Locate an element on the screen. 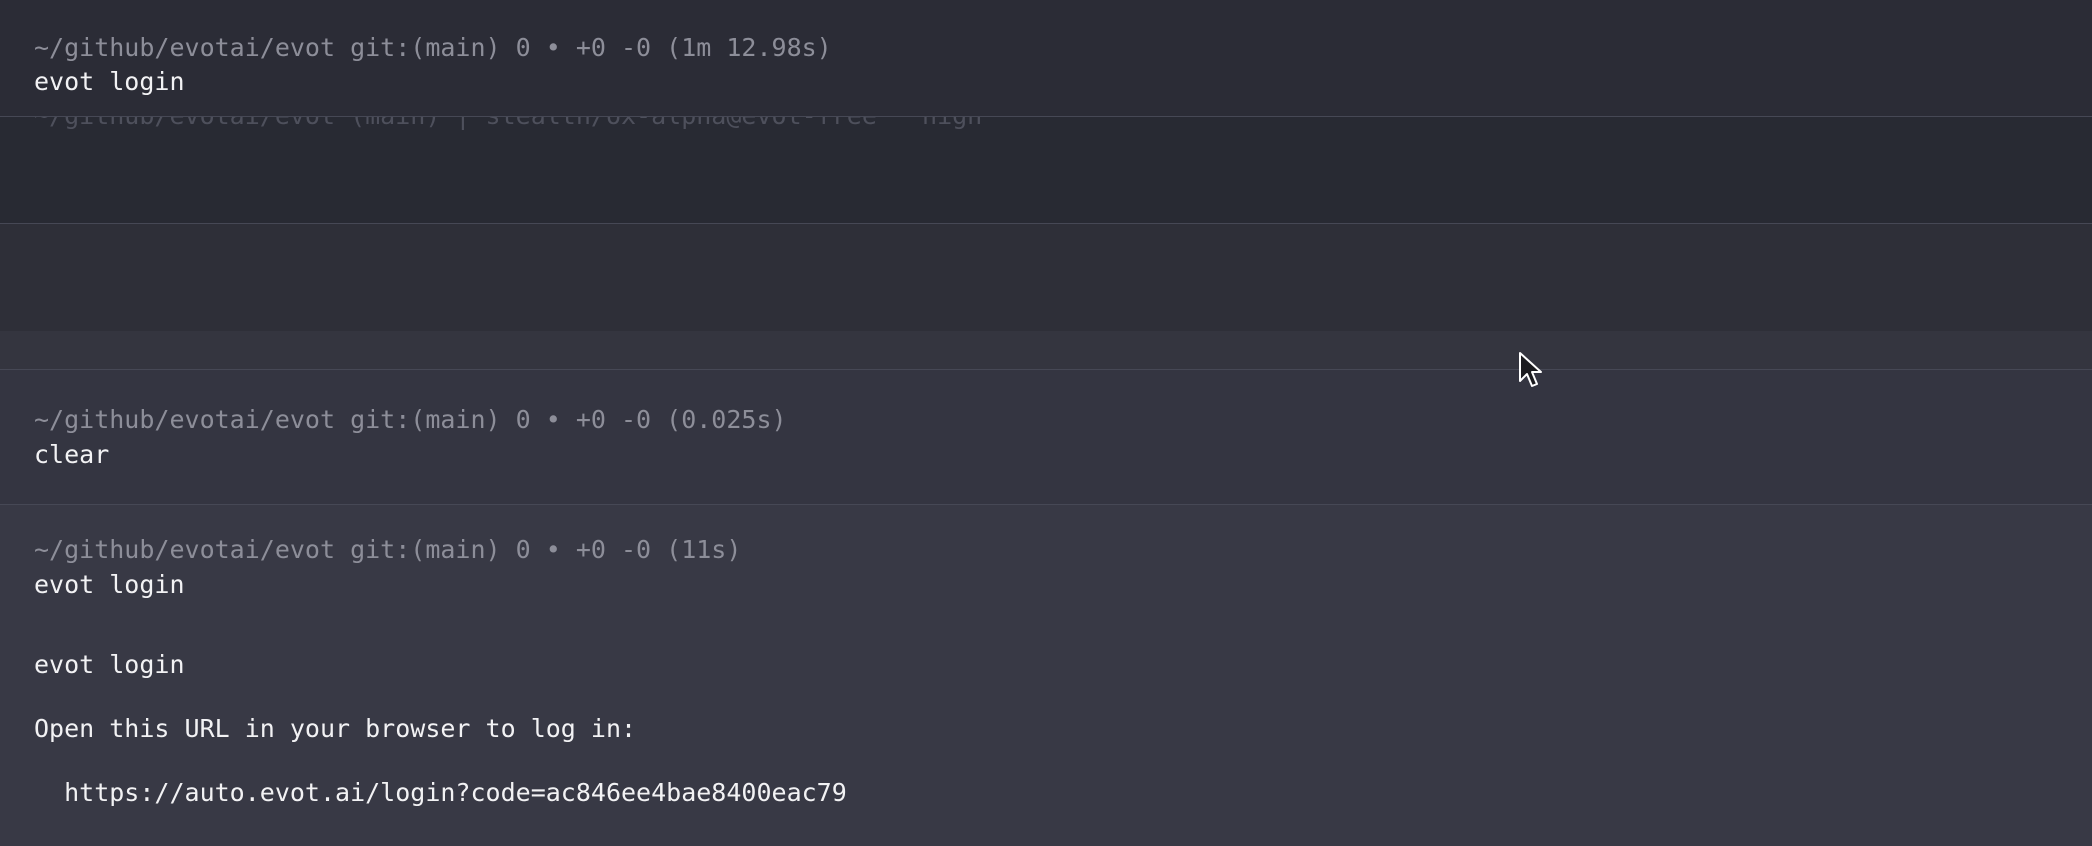 The width and height of the screenshot is (2092, 846). spacer-band is located at coordinates (1046, 350).